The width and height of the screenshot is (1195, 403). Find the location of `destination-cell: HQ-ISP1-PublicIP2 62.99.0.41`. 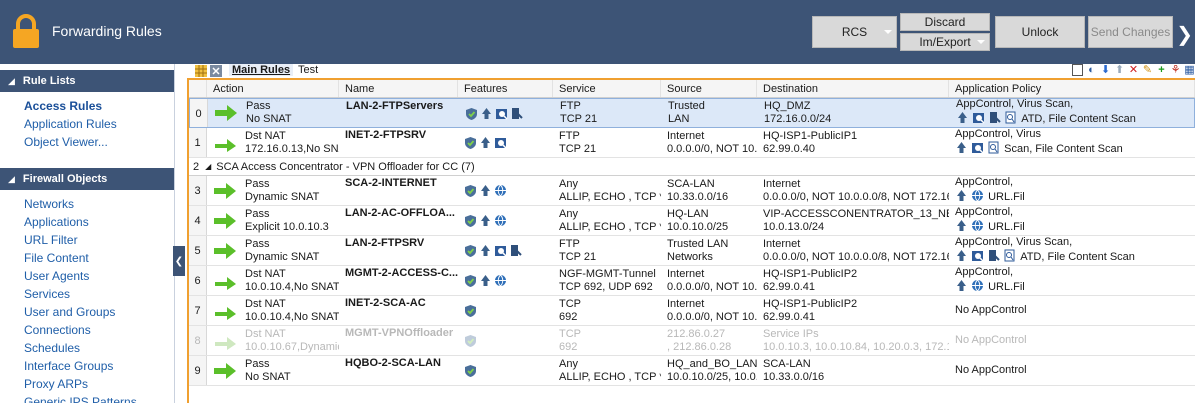

destination-cell: HQ-ISP1-PublicIP2 62.99.0.41 is located at coordinates (853, 280).